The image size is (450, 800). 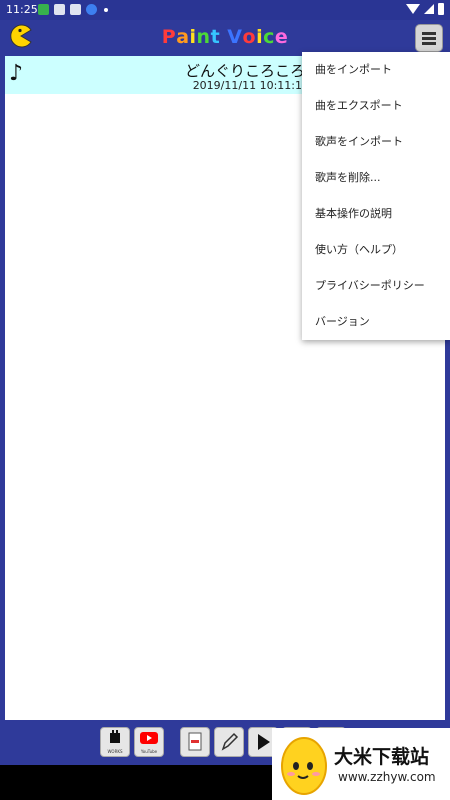 I want to click on menu-item-help: 使い方（ヘルプ）, so click(x=376, y=250).